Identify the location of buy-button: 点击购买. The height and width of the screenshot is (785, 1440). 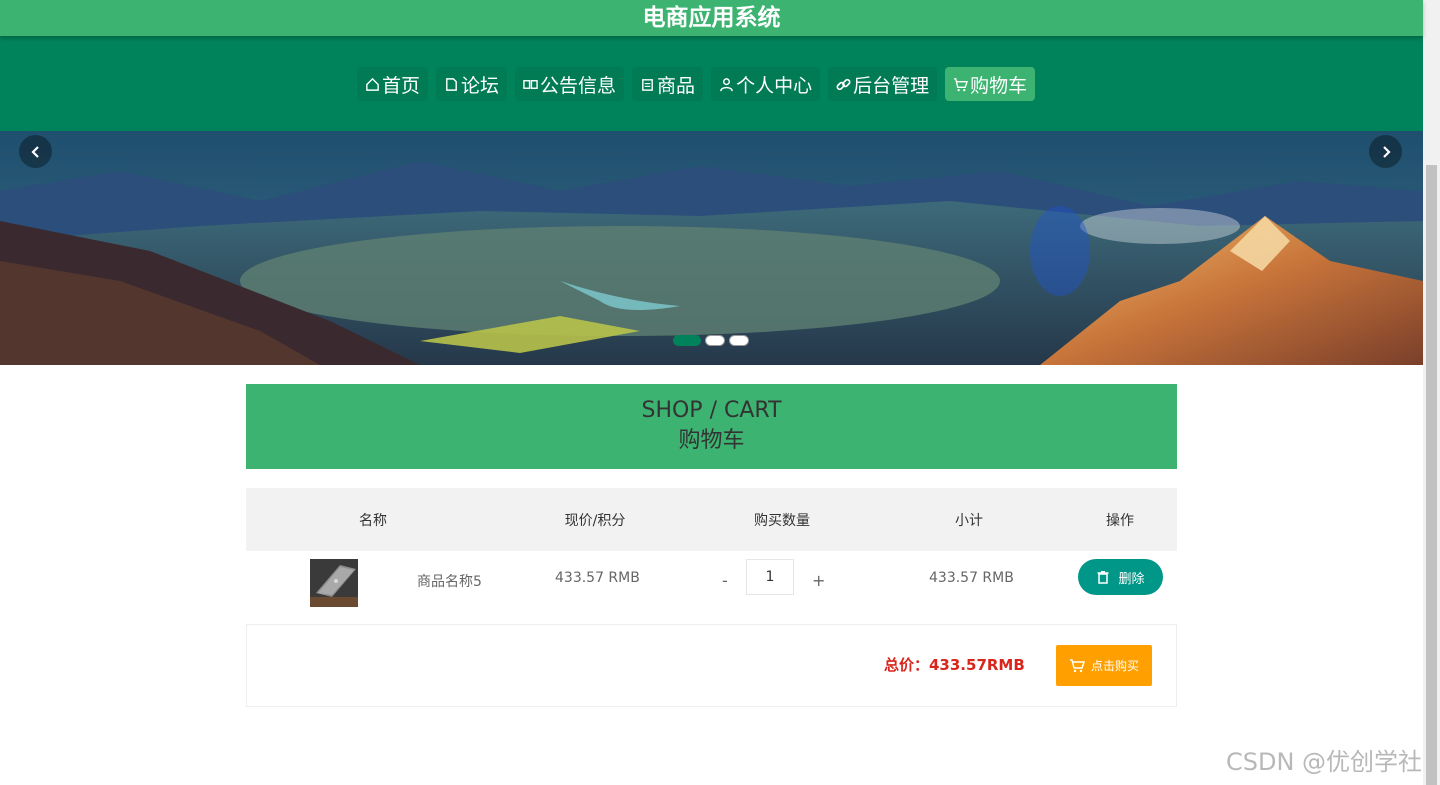
(1104, 665).